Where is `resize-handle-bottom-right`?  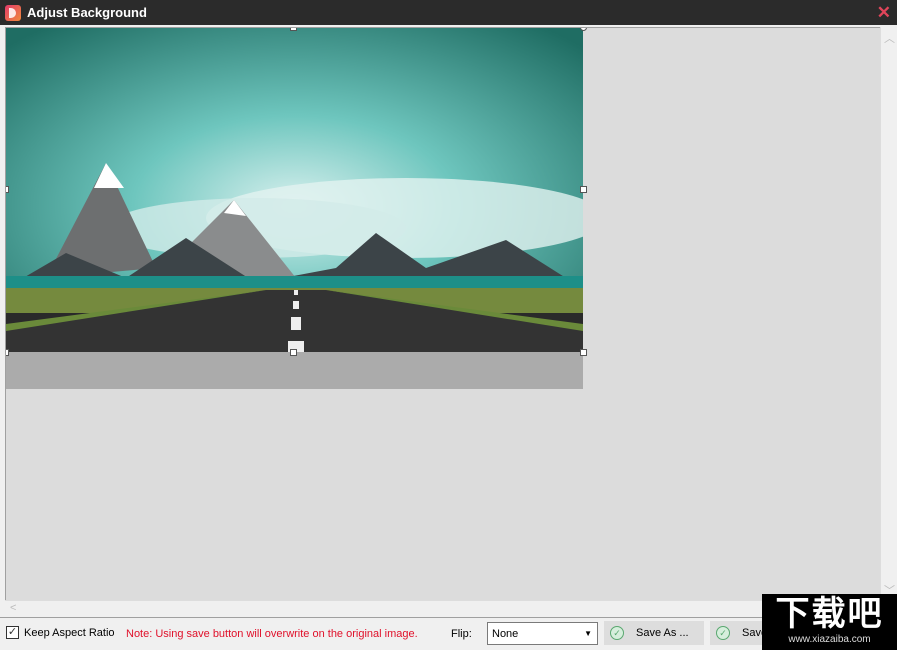
resize-handle-bottom-right is located at coordinates (583, 352).